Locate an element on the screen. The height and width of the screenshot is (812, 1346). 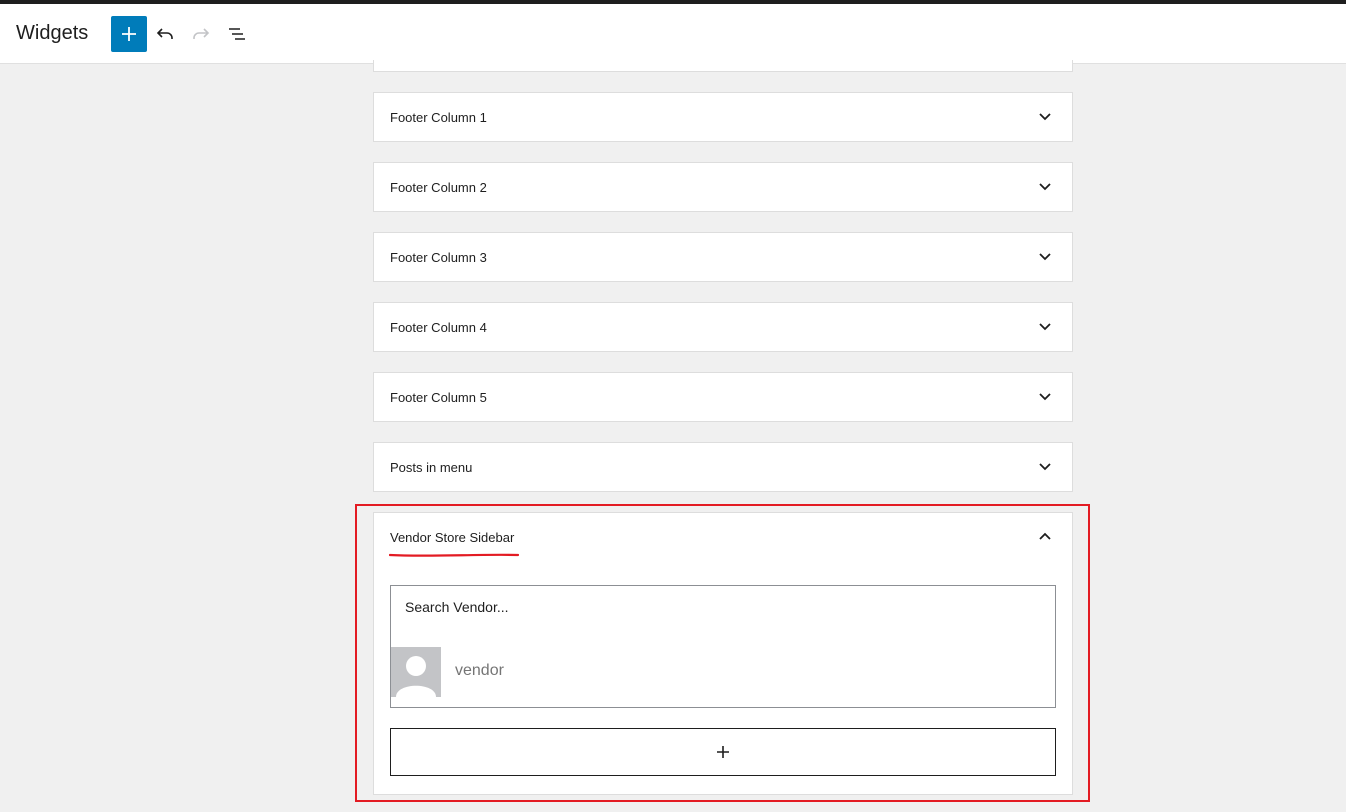
widget-area-footer-column-5: Footer Column 5 is located at coordinates (723, 397).